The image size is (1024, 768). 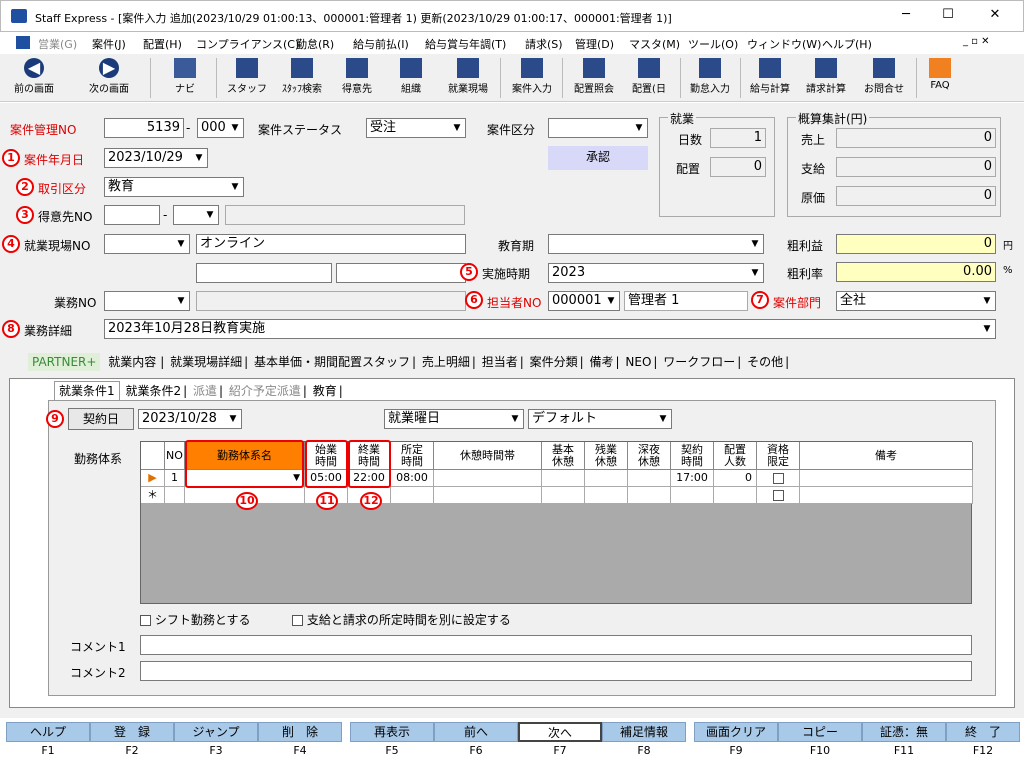 I want to click on work-no-select: ▼, so click(x=147, y=301).